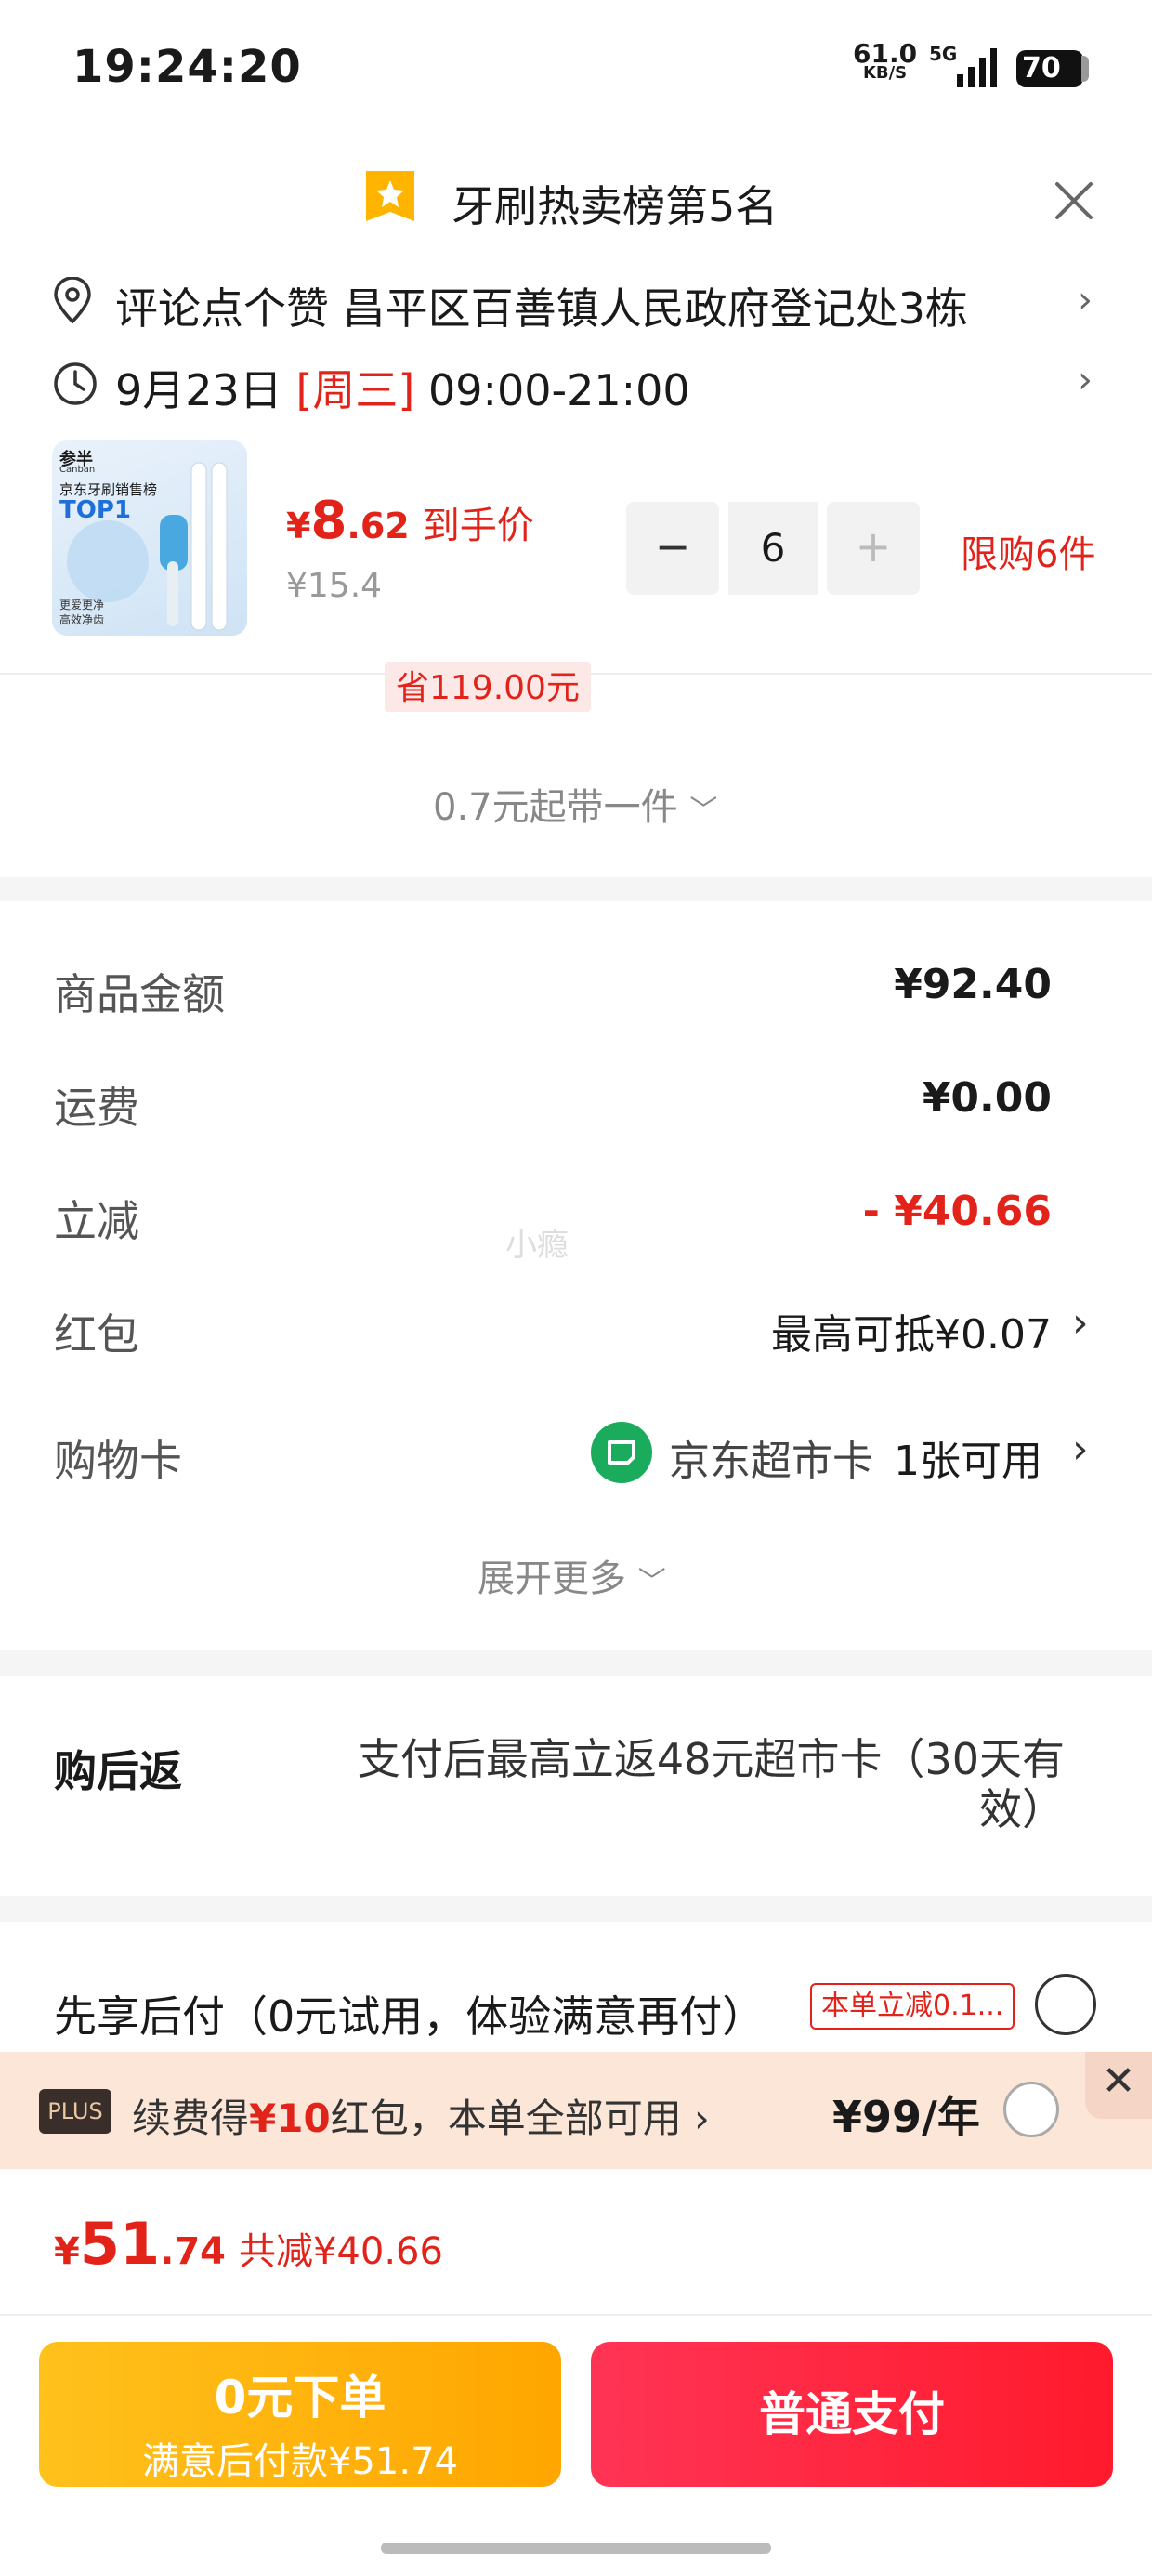  Describe the element at coordinates (187, 67) in the screenshot. I see `status-time: 19:24:20` at that location.